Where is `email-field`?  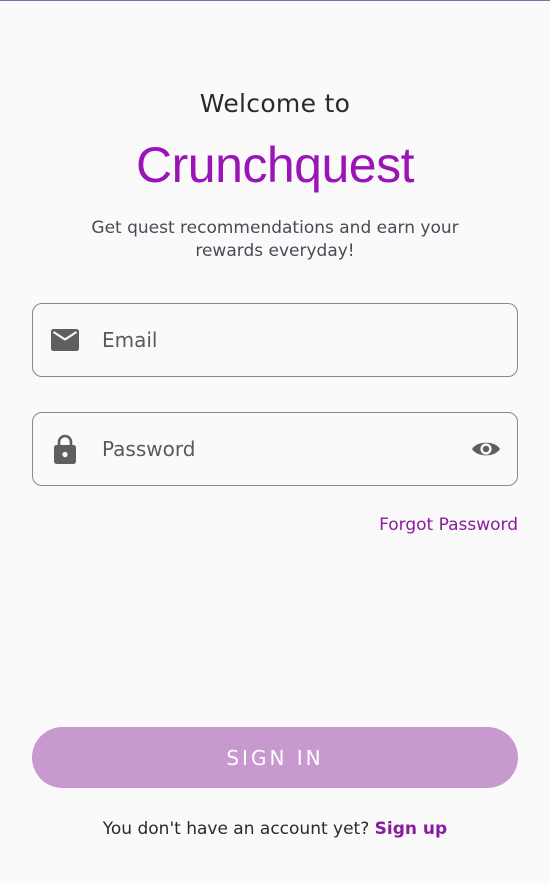
email-field is located at coordinates (275, 340).